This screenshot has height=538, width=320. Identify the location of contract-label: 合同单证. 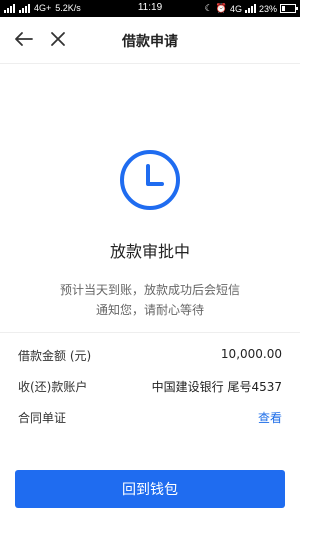
(42, 418).